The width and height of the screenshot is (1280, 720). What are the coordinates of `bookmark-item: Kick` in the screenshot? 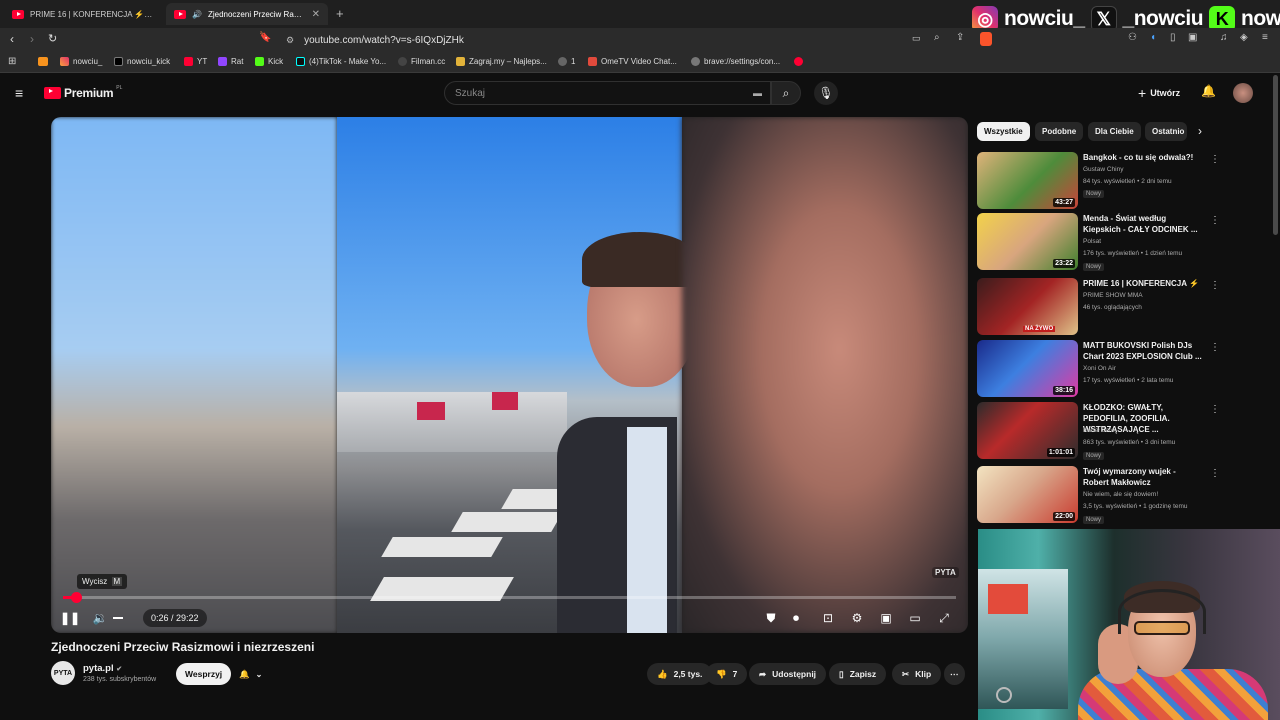 It's located at (269, 61).